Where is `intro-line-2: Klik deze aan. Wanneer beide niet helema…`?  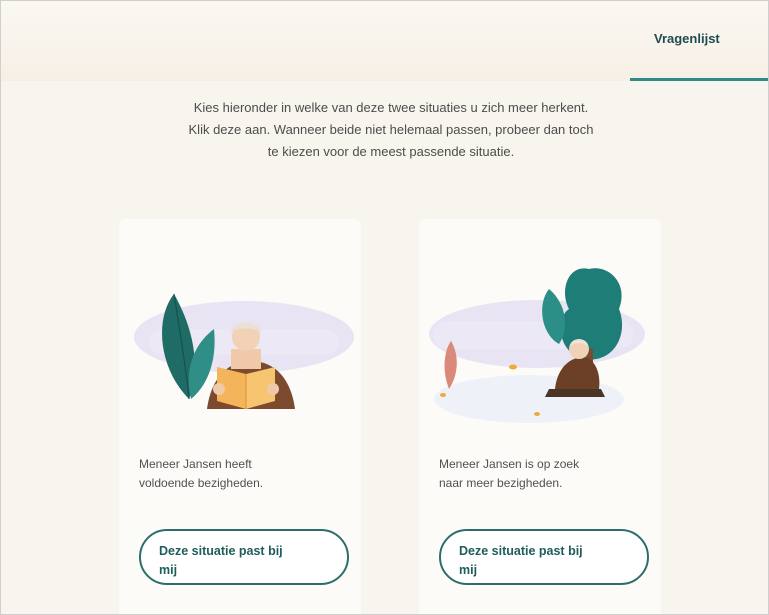 intro-line-2: Klik deze aan. Wanneer beide niet helema… is located at coordinates (391, 129).